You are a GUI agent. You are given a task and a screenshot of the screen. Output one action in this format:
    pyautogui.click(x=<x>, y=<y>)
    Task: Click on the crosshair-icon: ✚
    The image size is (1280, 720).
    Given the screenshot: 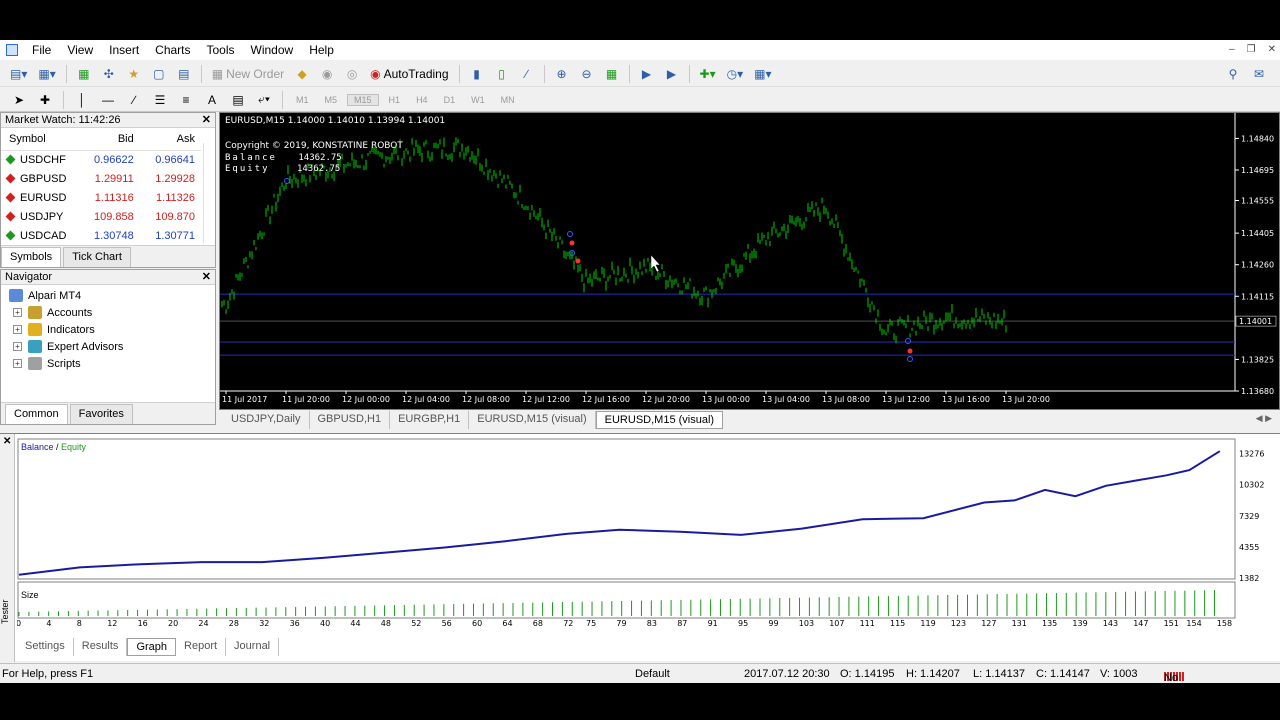 What is the action you would take?
    pyautogui.click(x=45, y=100)
    